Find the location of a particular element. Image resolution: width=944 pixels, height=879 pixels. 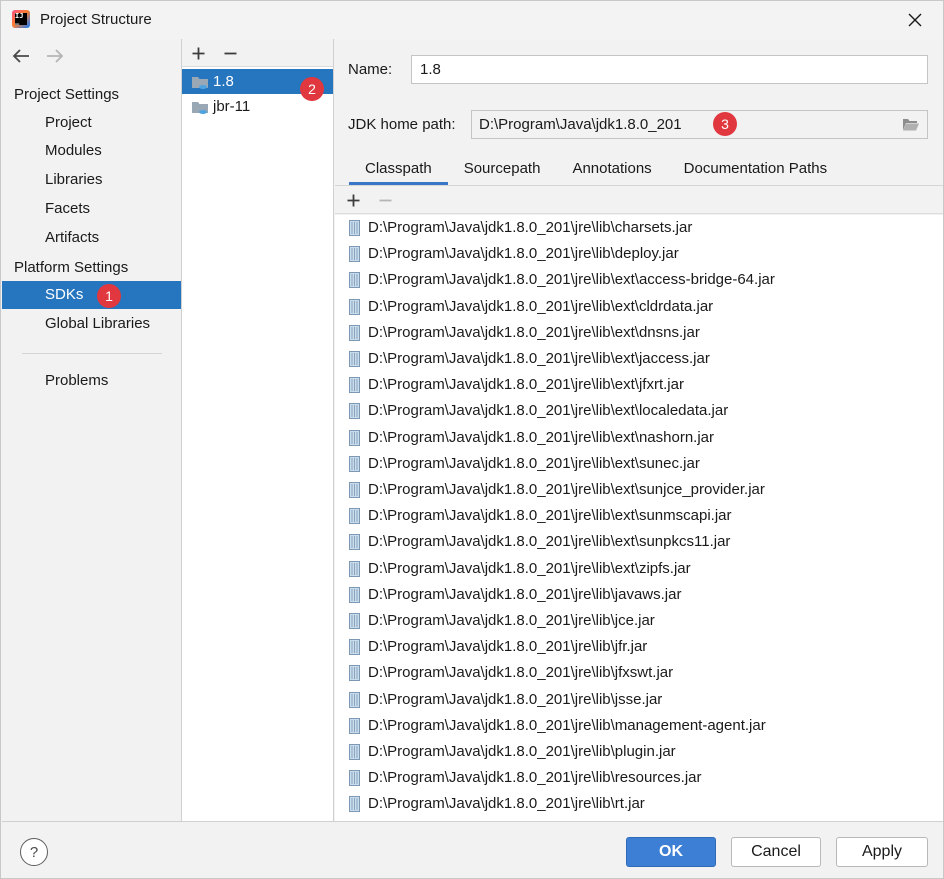

step-badge-1: 1 is located at coordinates (109, 296).